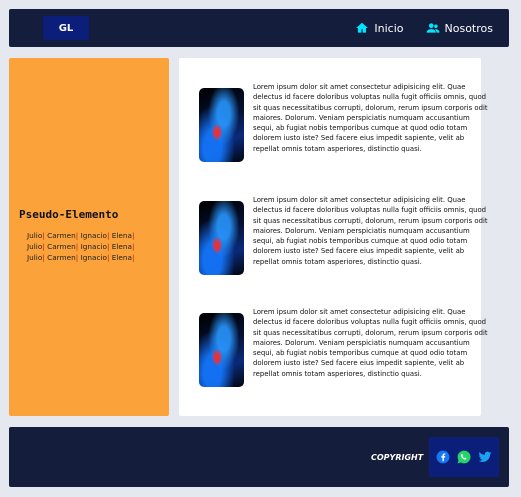 The image size is (521, 497). I want to click on sidebar-title: Pseudo-Elemento, so click(69, 214).